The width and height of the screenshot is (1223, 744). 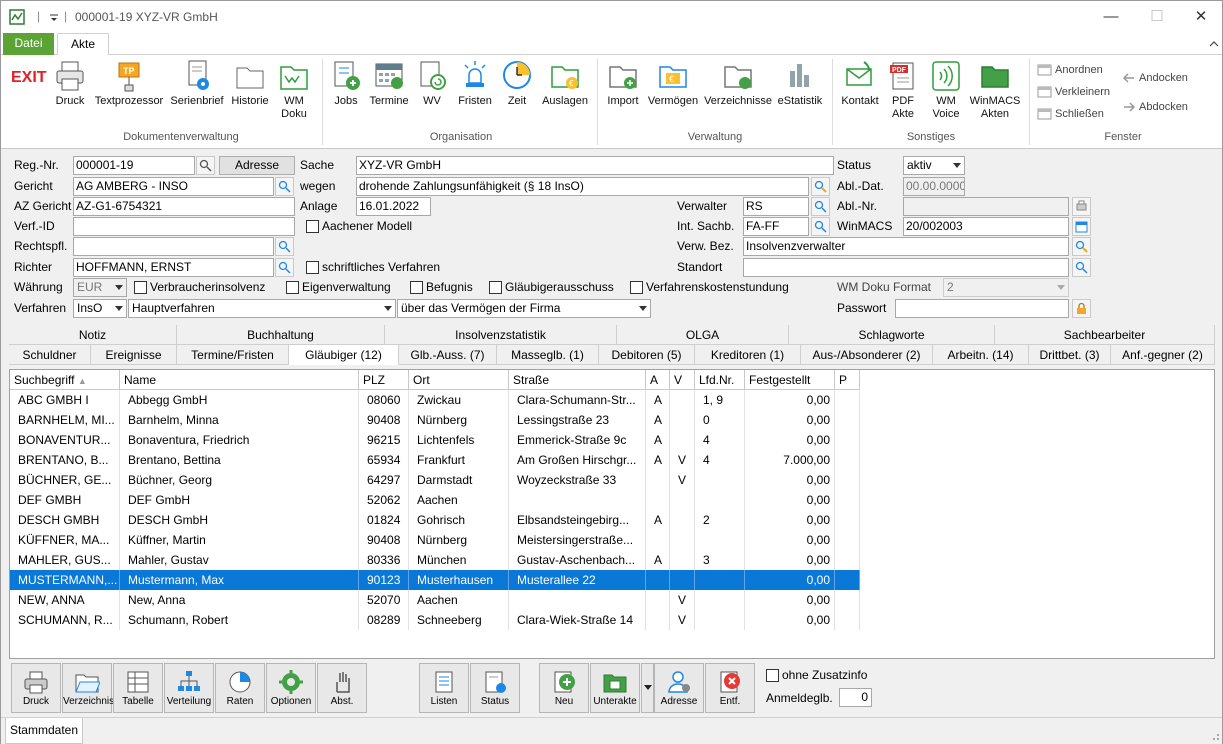 I want to click on tab-anf-gegner: Anf.-gegner (2), so click(x=1163, y=355).